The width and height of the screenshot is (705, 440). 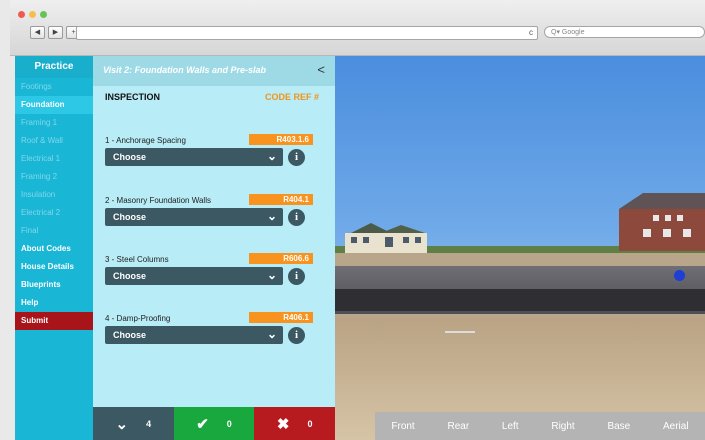 I want to click on sidebar-item-foundation: Foundation, so click(x=54, y=105).